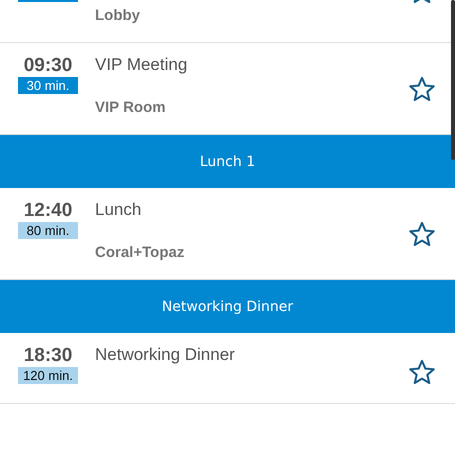  I want to click on scrollbar-thumb, so click(453, 80).